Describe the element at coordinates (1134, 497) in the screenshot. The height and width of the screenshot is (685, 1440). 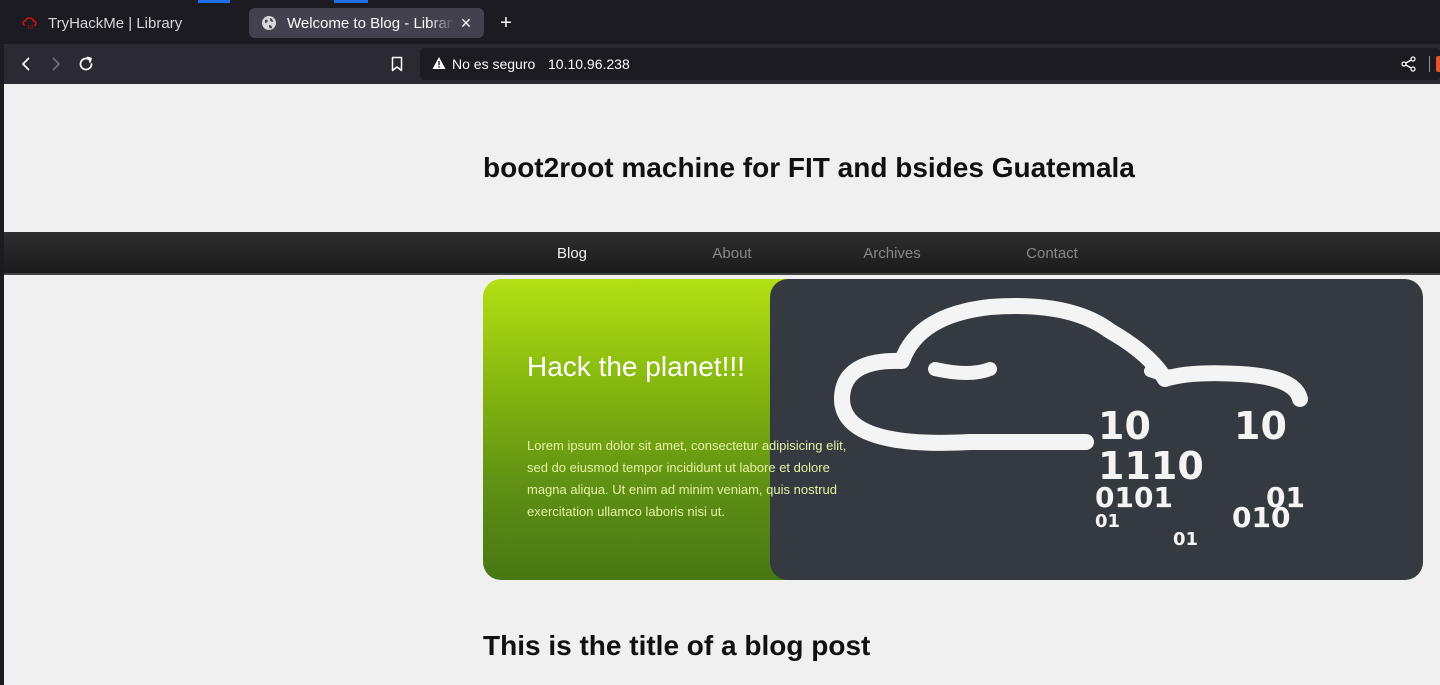
I see `binary-digits: 0101` at that location.